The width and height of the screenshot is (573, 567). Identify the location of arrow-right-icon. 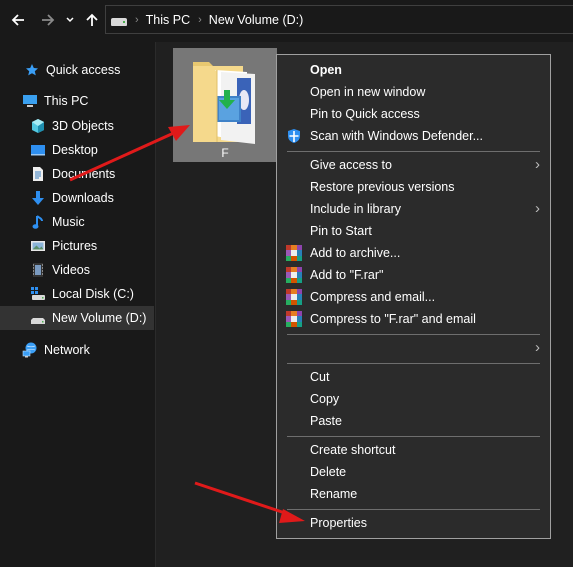
(48, 20).